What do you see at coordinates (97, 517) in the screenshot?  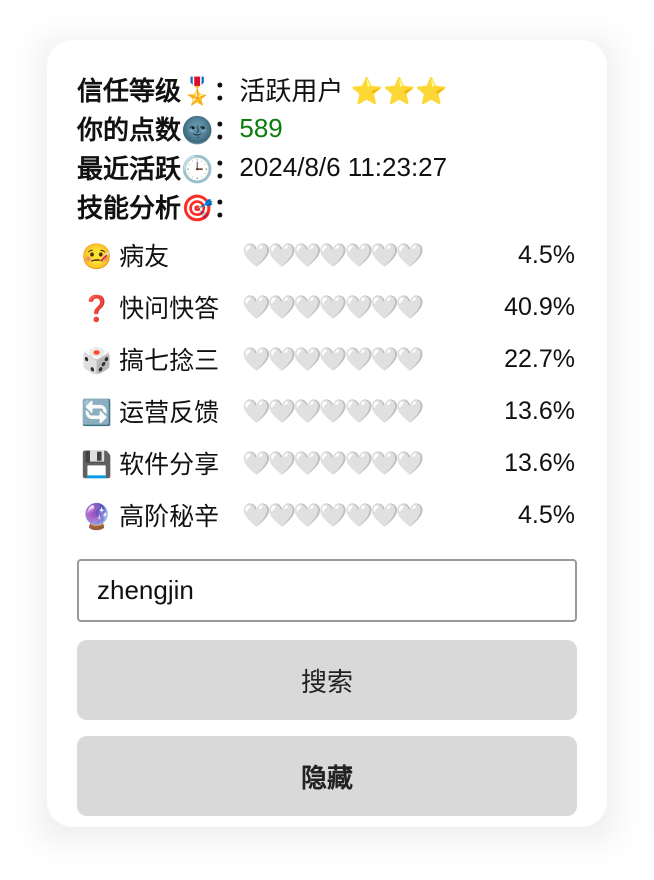 I see `crystal-ball-icon: 🔮` at bounding box center [97, 517].